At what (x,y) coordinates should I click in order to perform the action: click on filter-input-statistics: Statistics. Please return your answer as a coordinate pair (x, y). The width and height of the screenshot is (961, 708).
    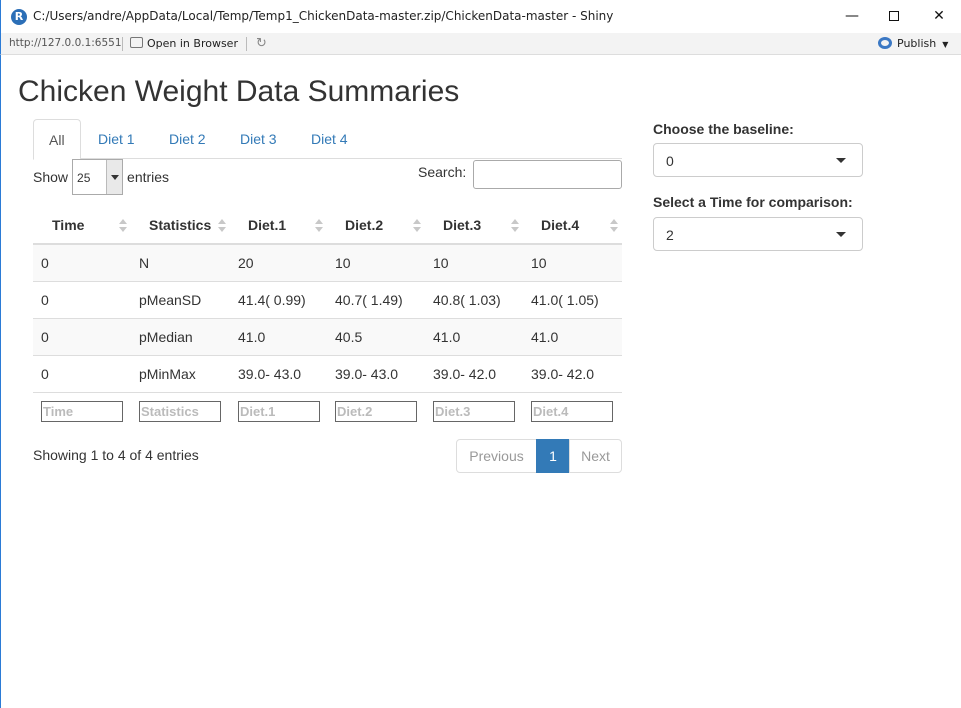
    Looking at the image, I should click on (180, 411).